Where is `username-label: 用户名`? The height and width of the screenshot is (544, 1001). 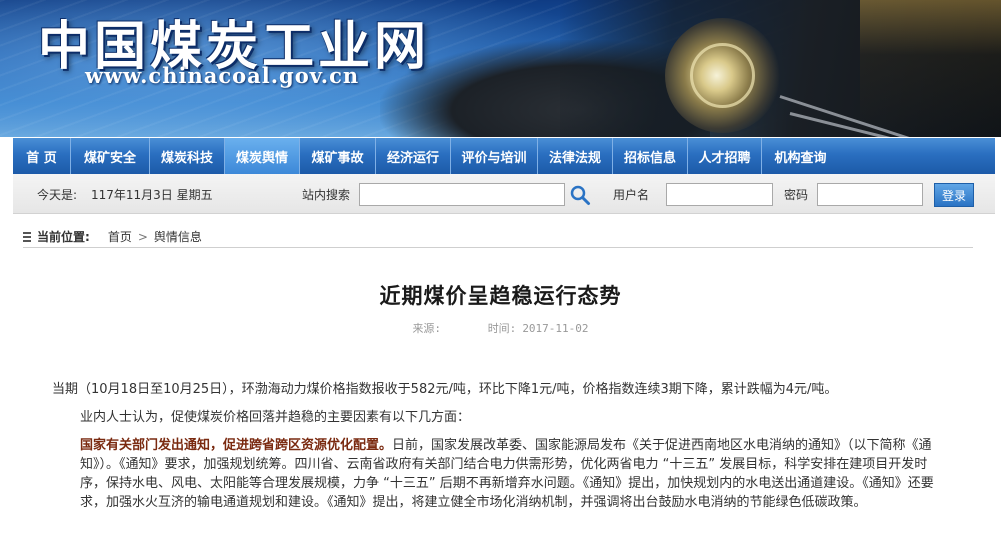 username-label: 用户名 is located at coordinates (631, 195).